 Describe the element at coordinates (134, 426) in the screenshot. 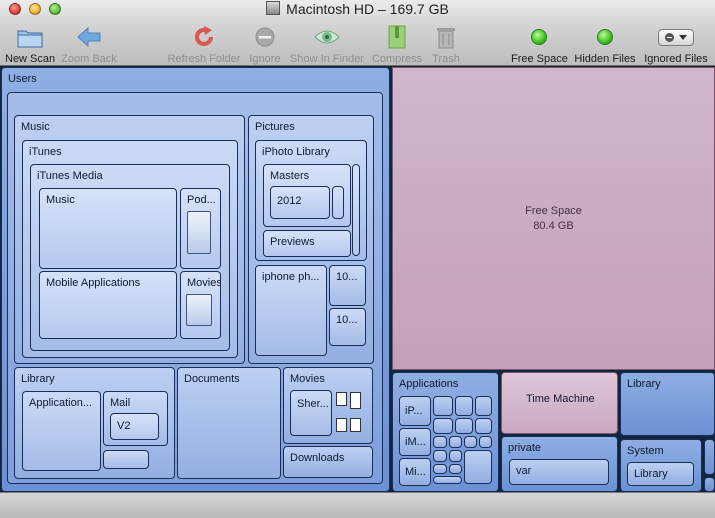

I see `folder-v2: V2` at that location.